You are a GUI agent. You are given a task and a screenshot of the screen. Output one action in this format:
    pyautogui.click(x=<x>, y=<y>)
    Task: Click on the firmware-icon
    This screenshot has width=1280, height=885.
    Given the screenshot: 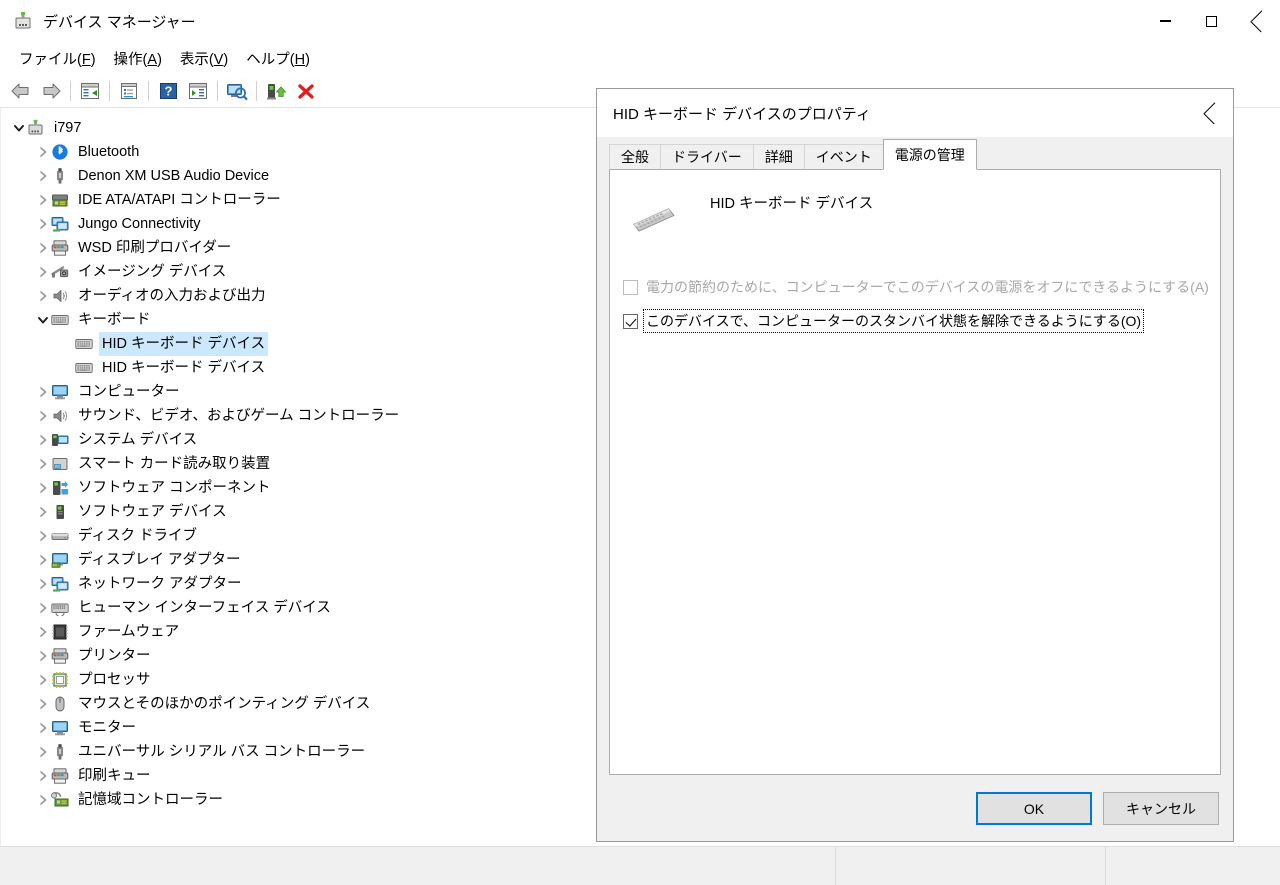 What is the action you would take?
    pyautogui.click(x=60, y=632)
    